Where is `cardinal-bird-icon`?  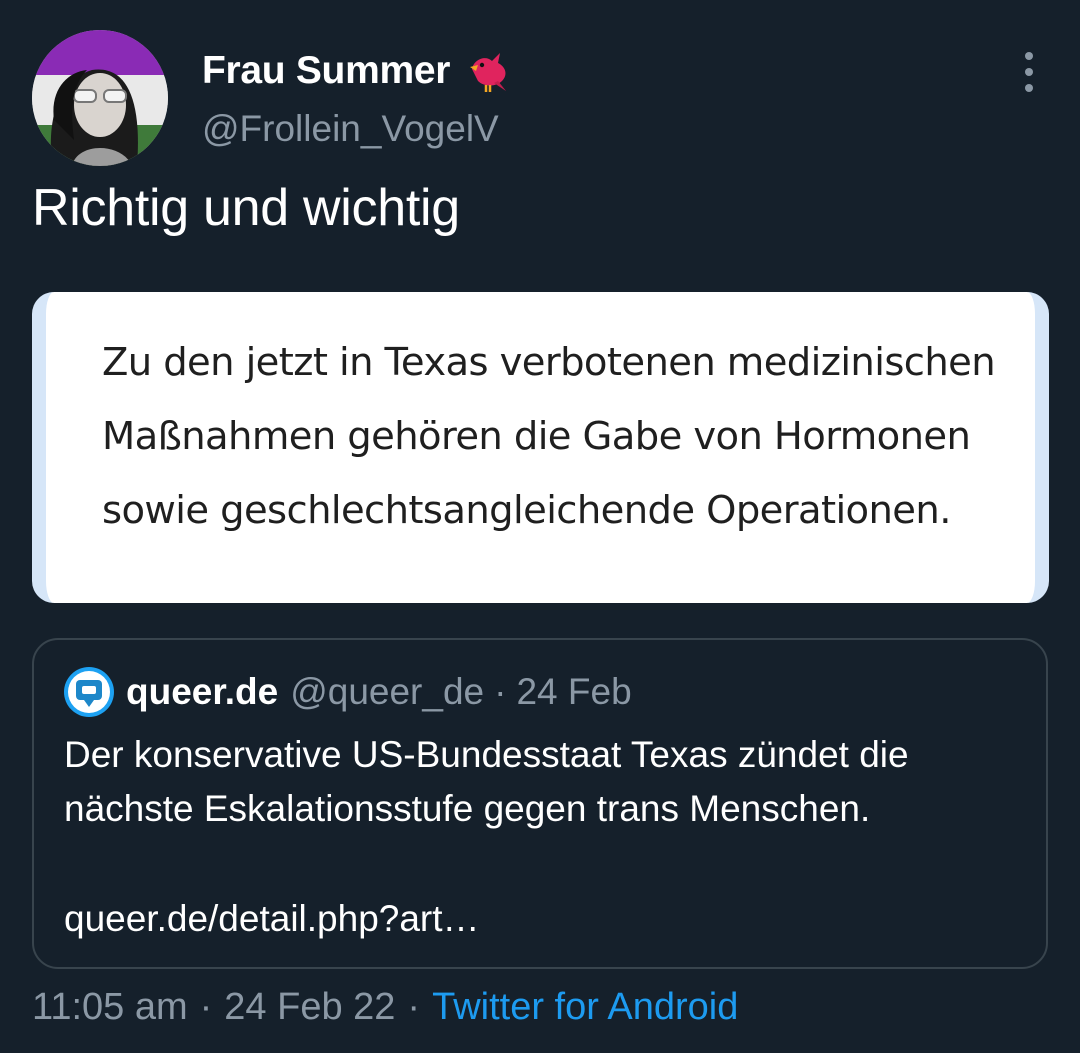
cardinal-bird-icon is located at coordinates (488, 72).